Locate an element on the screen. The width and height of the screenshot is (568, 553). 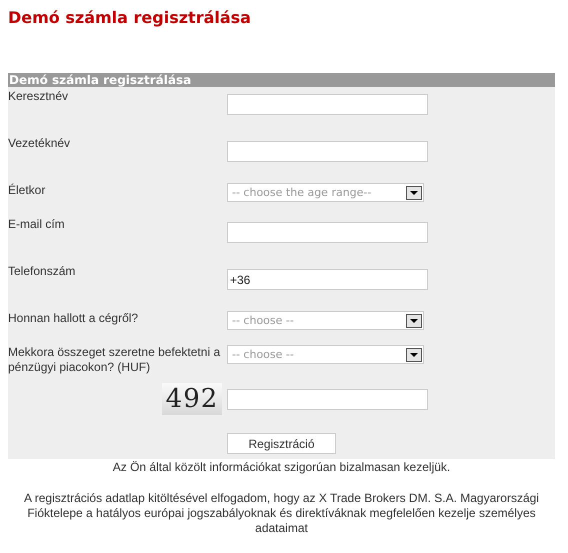
captcha-field is located at coordinates (327, 399).